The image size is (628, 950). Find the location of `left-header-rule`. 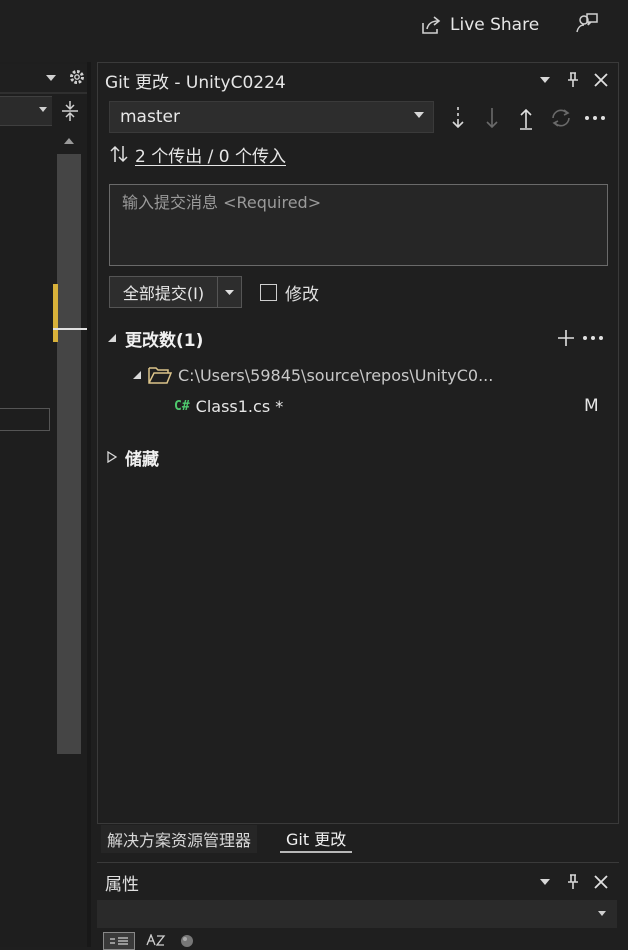

left-header-rule is located at coordinates (44, 93).